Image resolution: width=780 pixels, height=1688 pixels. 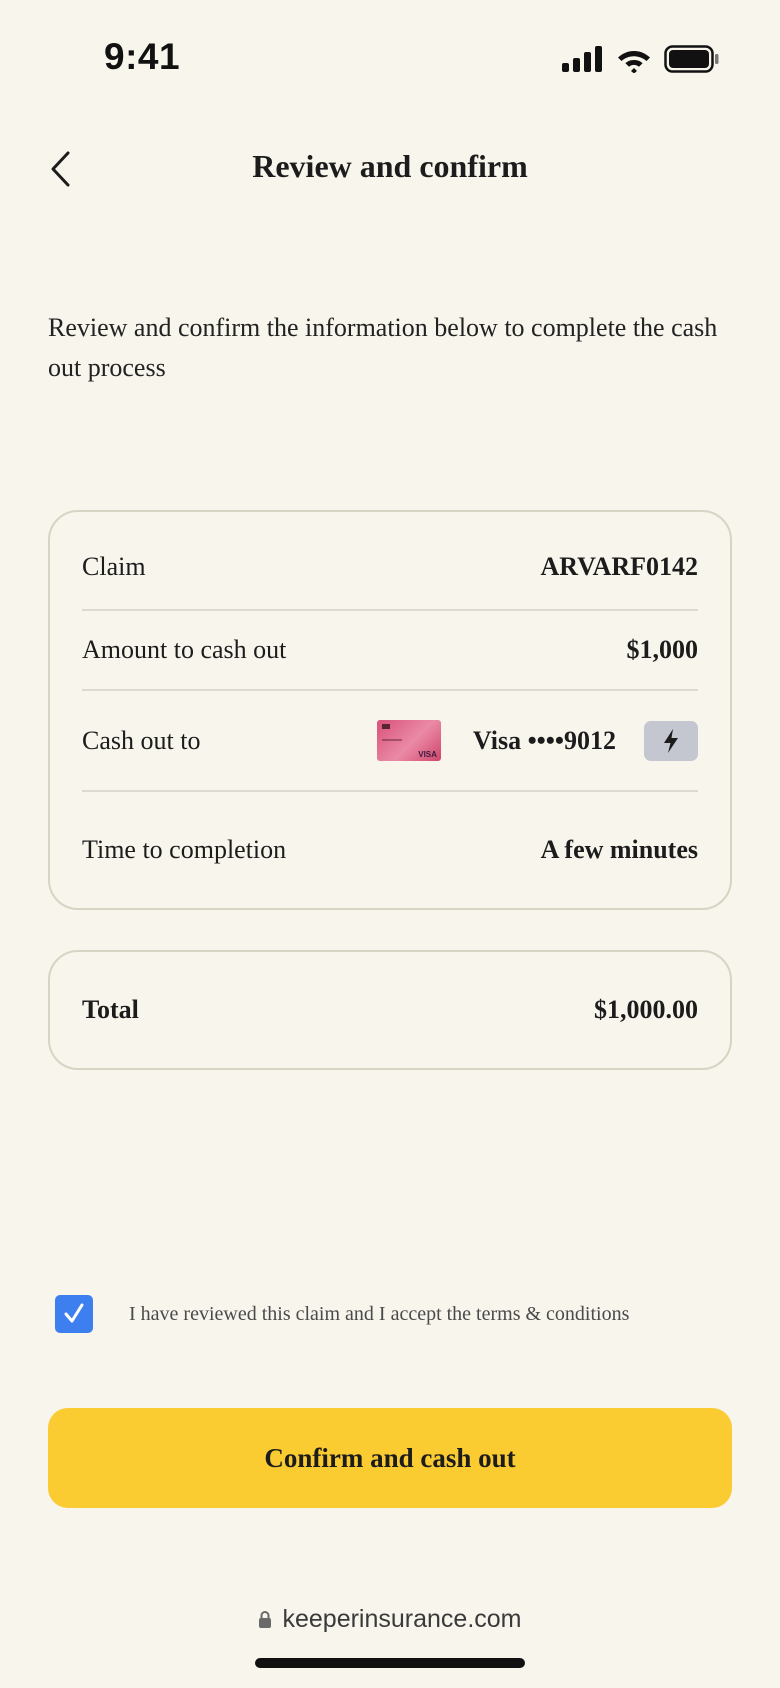 What do you see at coordinates (141, 740) in the screenshot?
I see `cashout-label: Cash out to` at bounding box center [141, 740].